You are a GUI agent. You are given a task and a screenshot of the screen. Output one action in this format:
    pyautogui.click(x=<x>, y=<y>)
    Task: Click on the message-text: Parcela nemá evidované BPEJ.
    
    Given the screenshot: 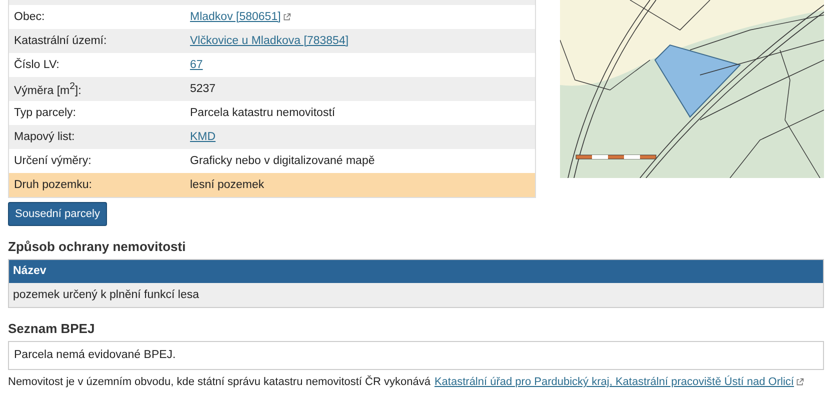 What is the action you would take?
    pyautogui.click(x=416, y=355)
    